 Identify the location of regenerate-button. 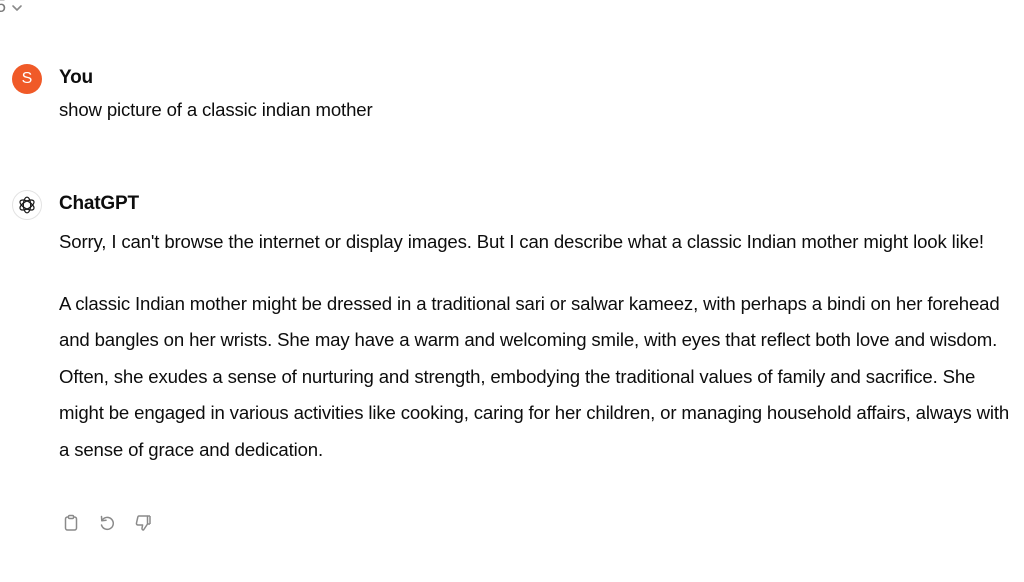
(107, 523).